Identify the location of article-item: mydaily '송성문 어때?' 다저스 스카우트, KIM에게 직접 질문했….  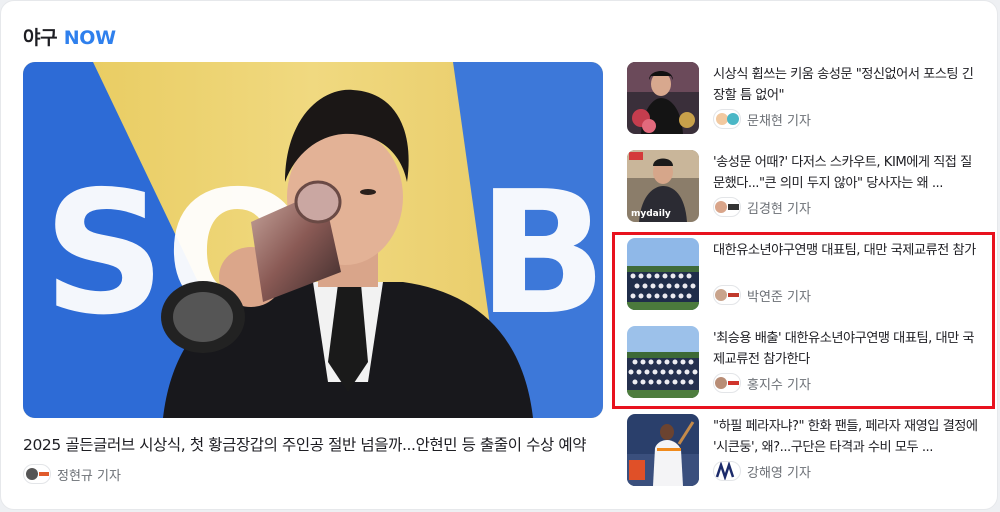
(802, 187).